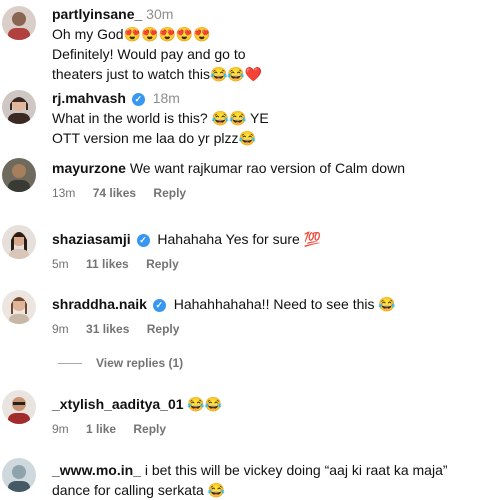 The height and width of the screenshot is (500, 500). Describe the element at coordinates (140, 363) in the screenshot. I see `view-replies-label: View replies (1)` at that location.